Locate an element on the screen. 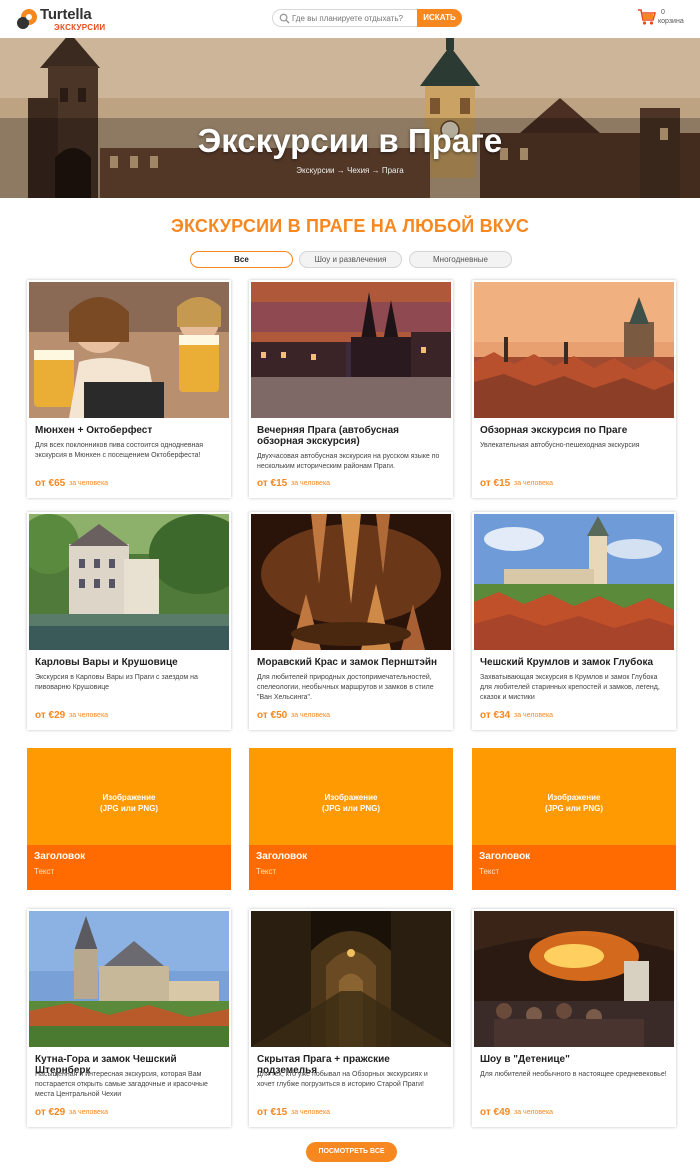  filter-tab-all: Все is located at coordinates (241, 259).